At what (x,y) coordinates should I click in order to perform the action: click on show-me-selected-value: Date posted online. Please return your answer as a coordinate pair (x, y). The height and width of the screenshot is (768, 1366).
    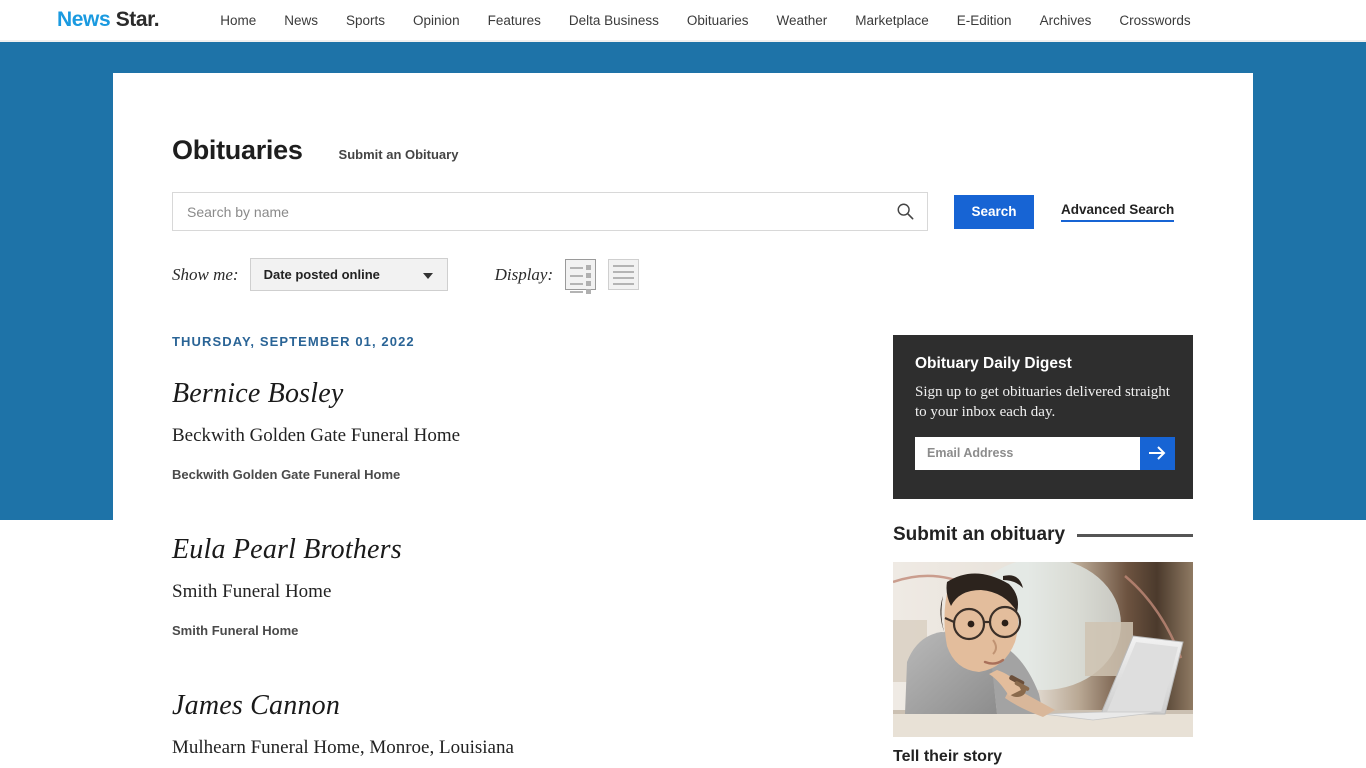
    Looking at the image, I should click on (321, 274).